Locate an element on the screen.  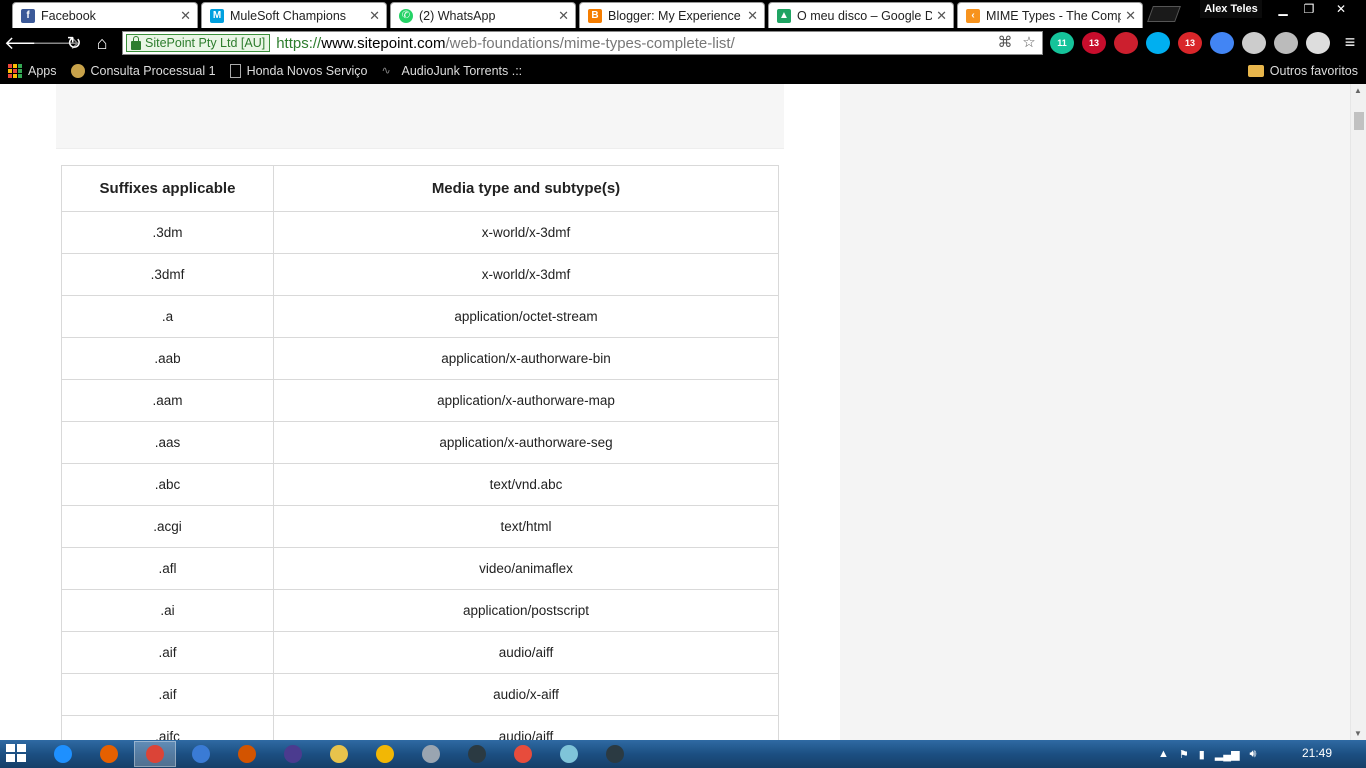
flag-icon: ⚑ is located at coordinates (1184, 754).